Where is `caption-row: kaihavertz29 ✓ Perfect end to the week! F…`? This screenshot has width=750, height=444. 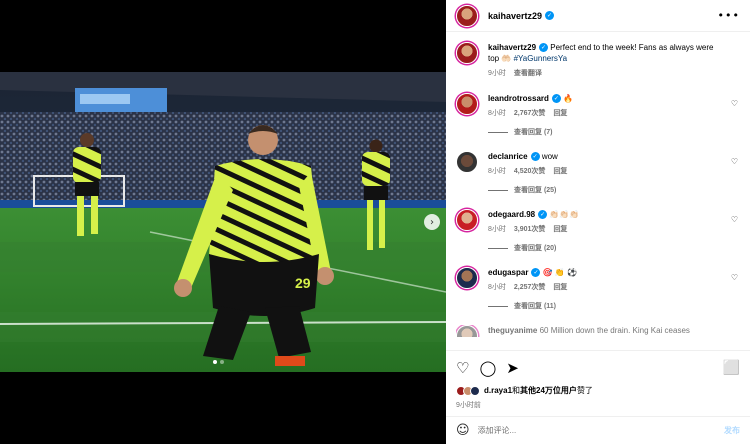 caption-row: kaihavertz29 ✓ Perfect end to the week! F… is located at coordinates (598, 60).